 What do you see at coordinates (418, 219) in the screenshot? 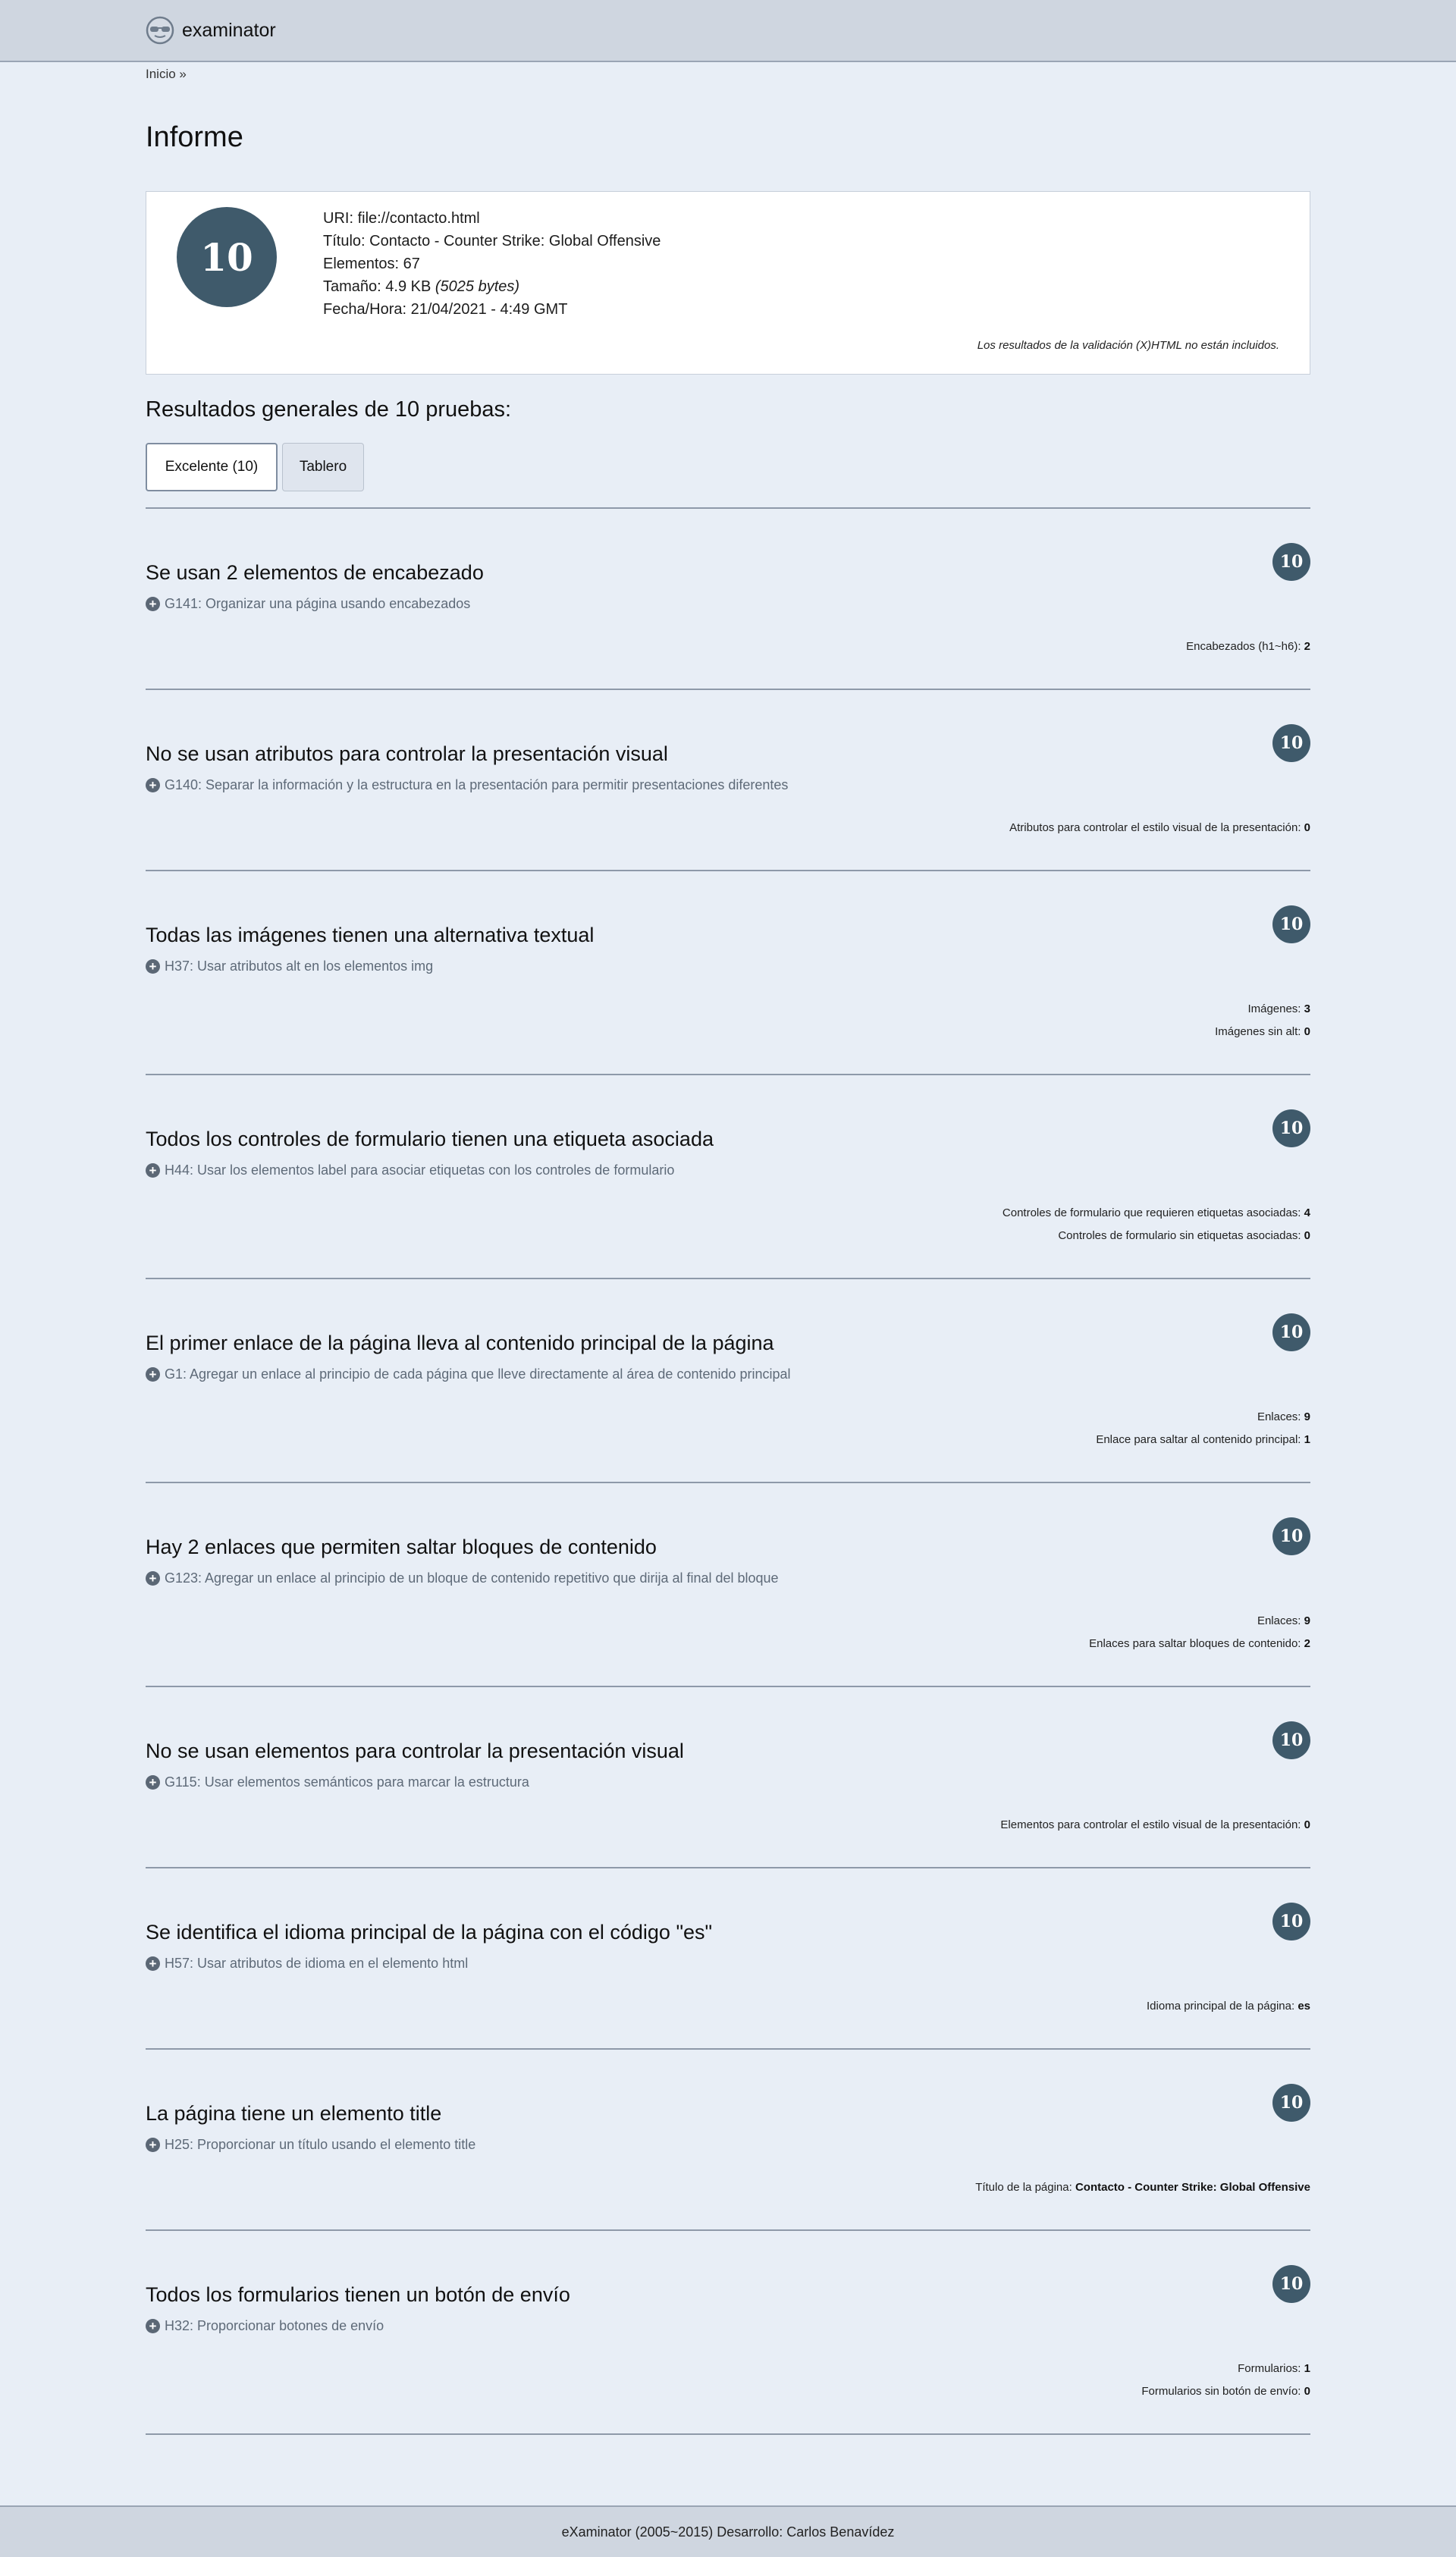
I see `uri-value: file://contacto.html` at bounding box center [418, 219].